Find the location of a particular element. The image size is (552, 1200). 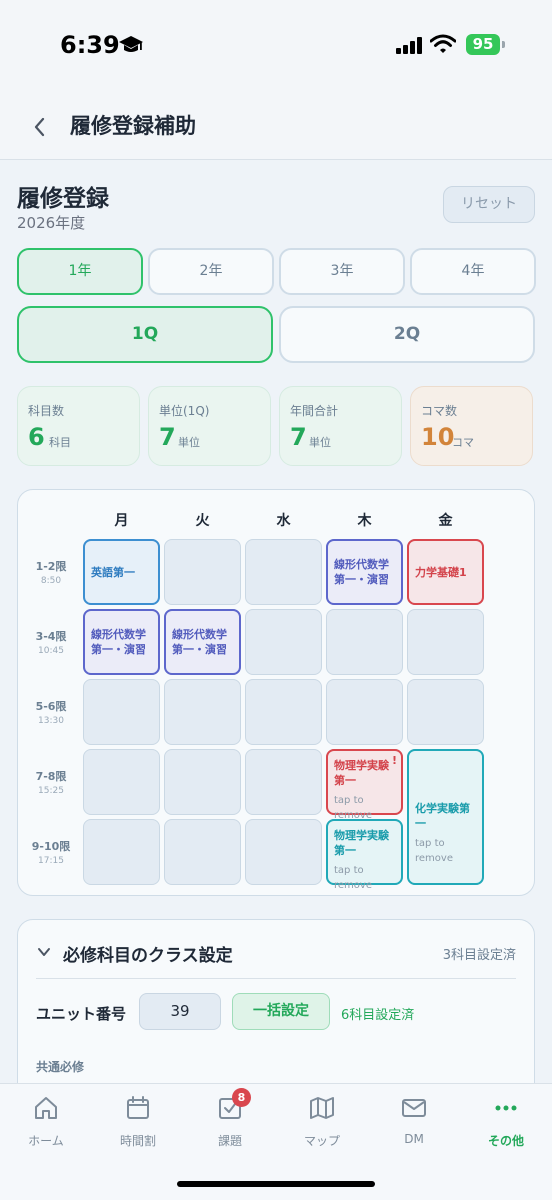

day-header: 金 is located at coordinates (445, 521).